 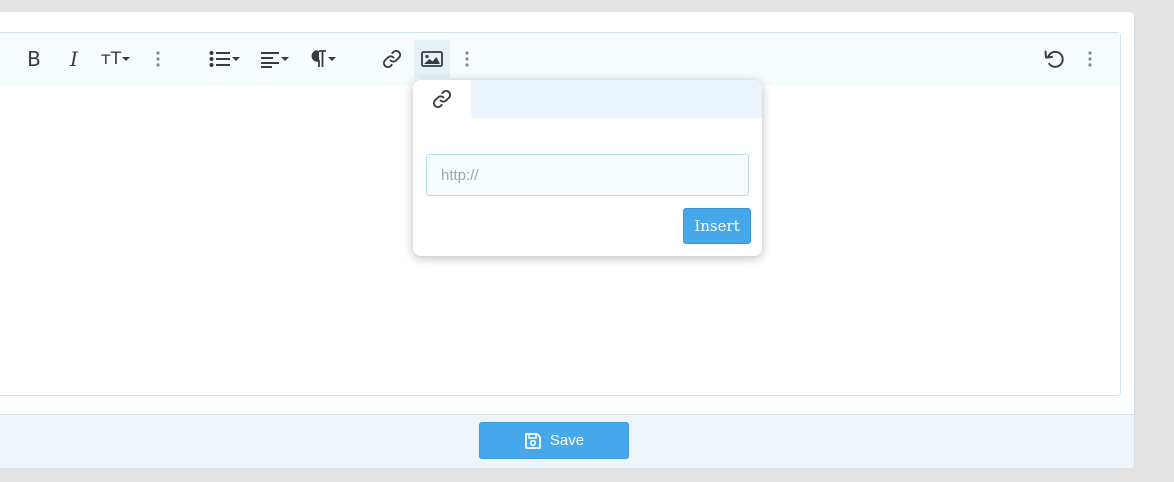 I want to click on more-misc-button, so click(x=1090, y=59).